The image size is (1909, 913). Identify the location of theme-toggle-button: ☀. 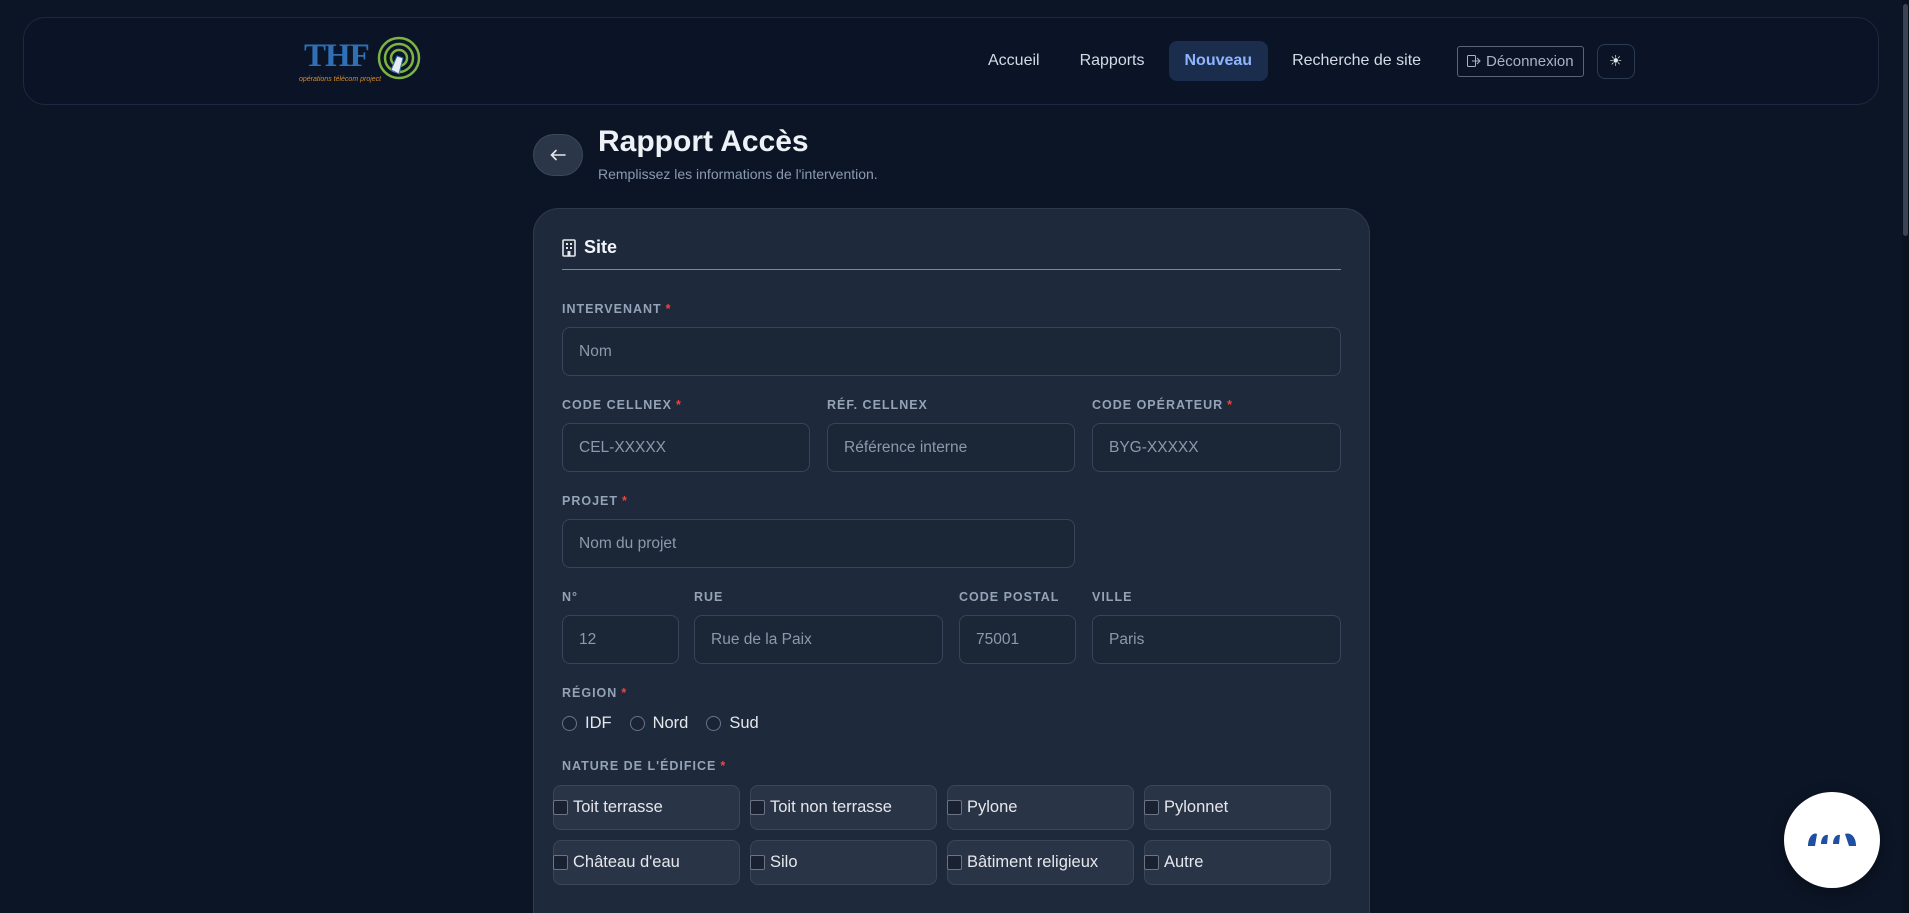
(1615, 61).